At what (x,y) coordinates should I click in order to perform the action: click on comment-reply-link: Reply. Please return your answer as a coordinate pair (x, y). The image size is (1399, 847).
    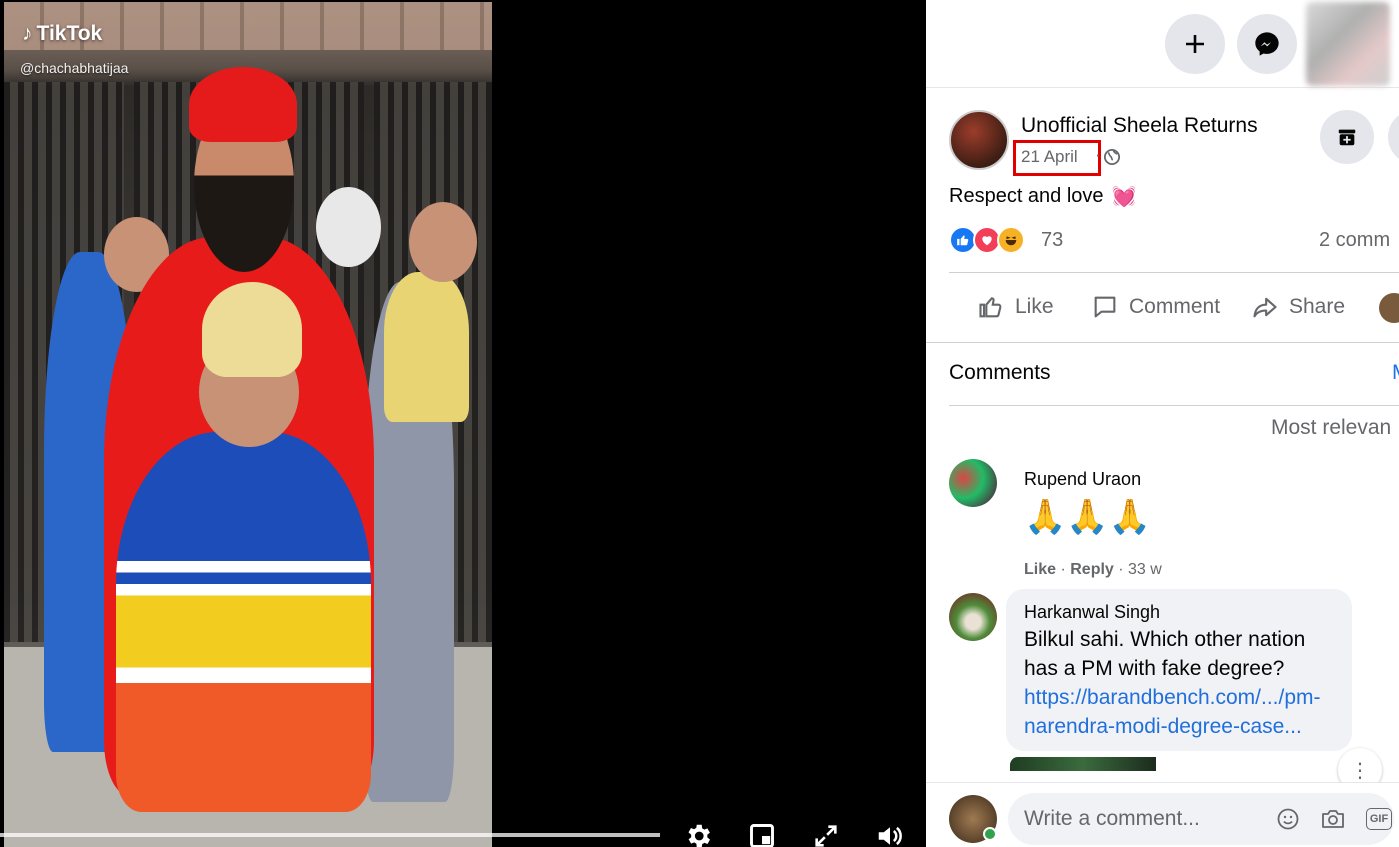
    Looking at the image, I should click on (1092, 569).